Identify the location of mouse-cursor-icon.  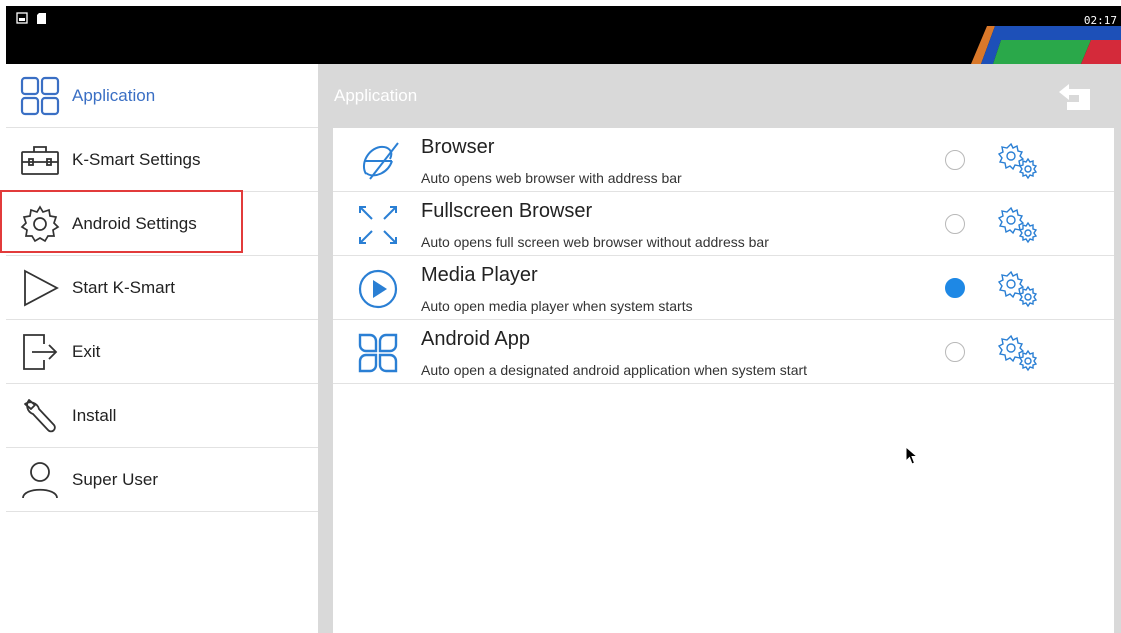
(912, 455).